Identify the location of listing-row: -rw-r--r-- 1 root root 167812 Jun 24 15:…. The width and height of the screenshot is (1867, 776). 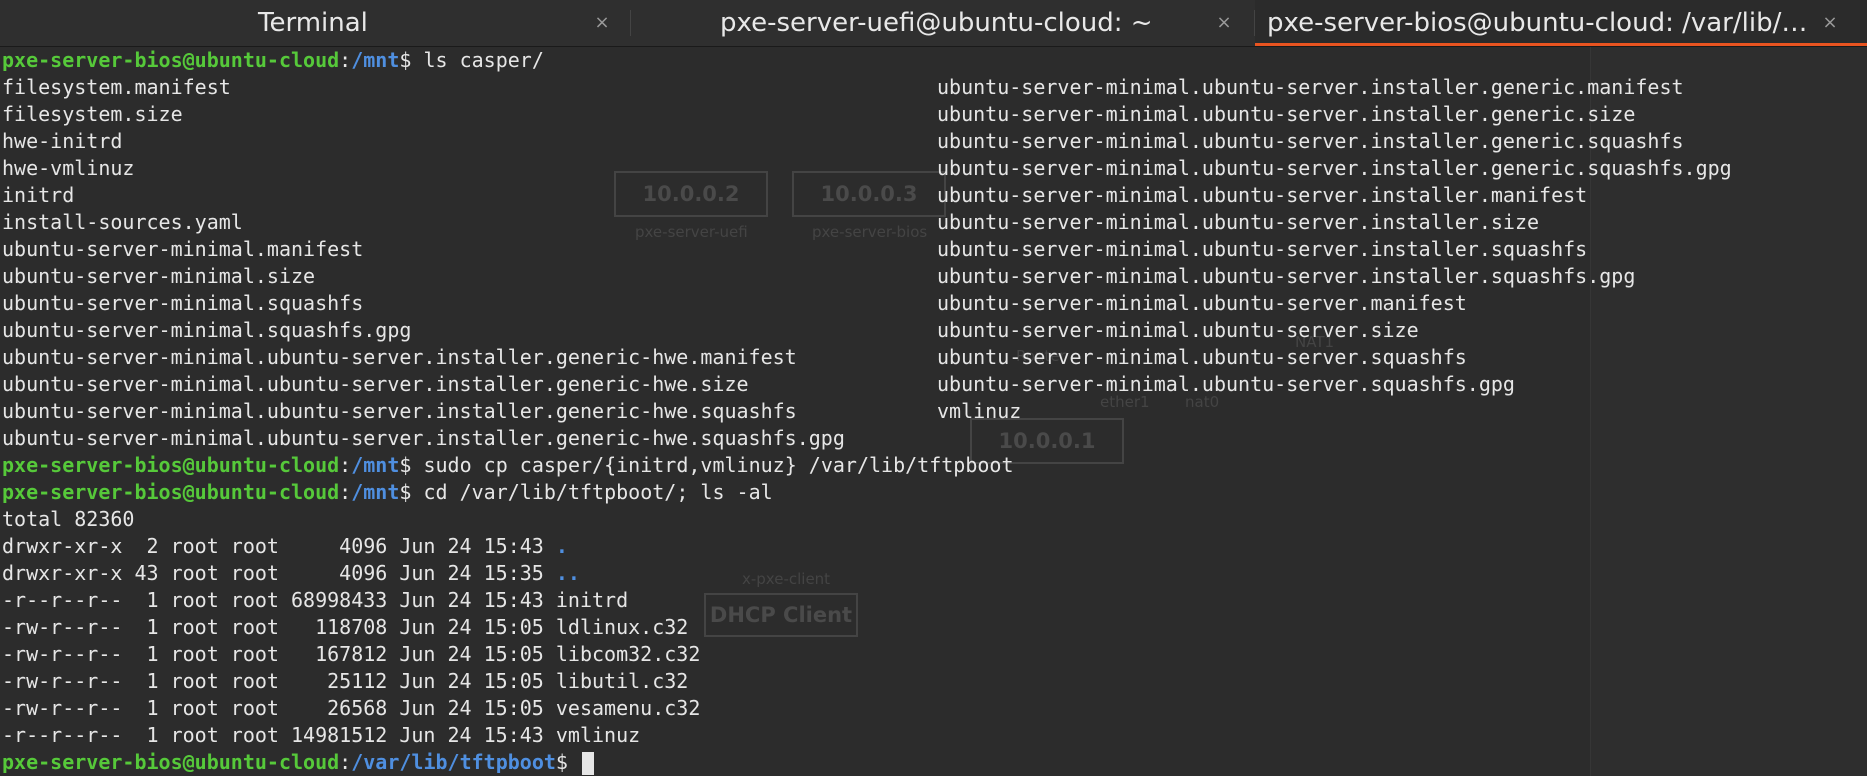
(351, 654).